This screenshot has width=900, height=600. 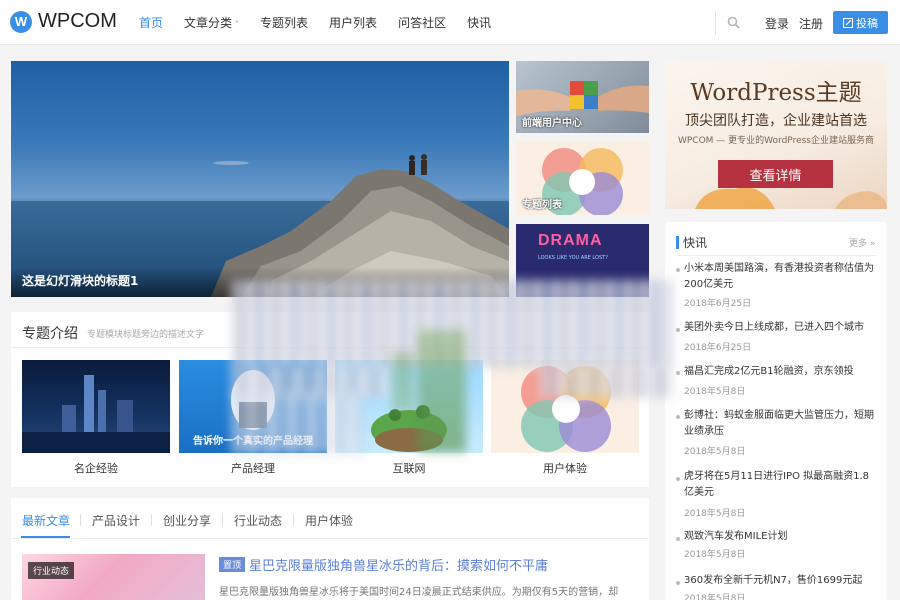 I want to click on edit-icon, so click(x=848, y=22).